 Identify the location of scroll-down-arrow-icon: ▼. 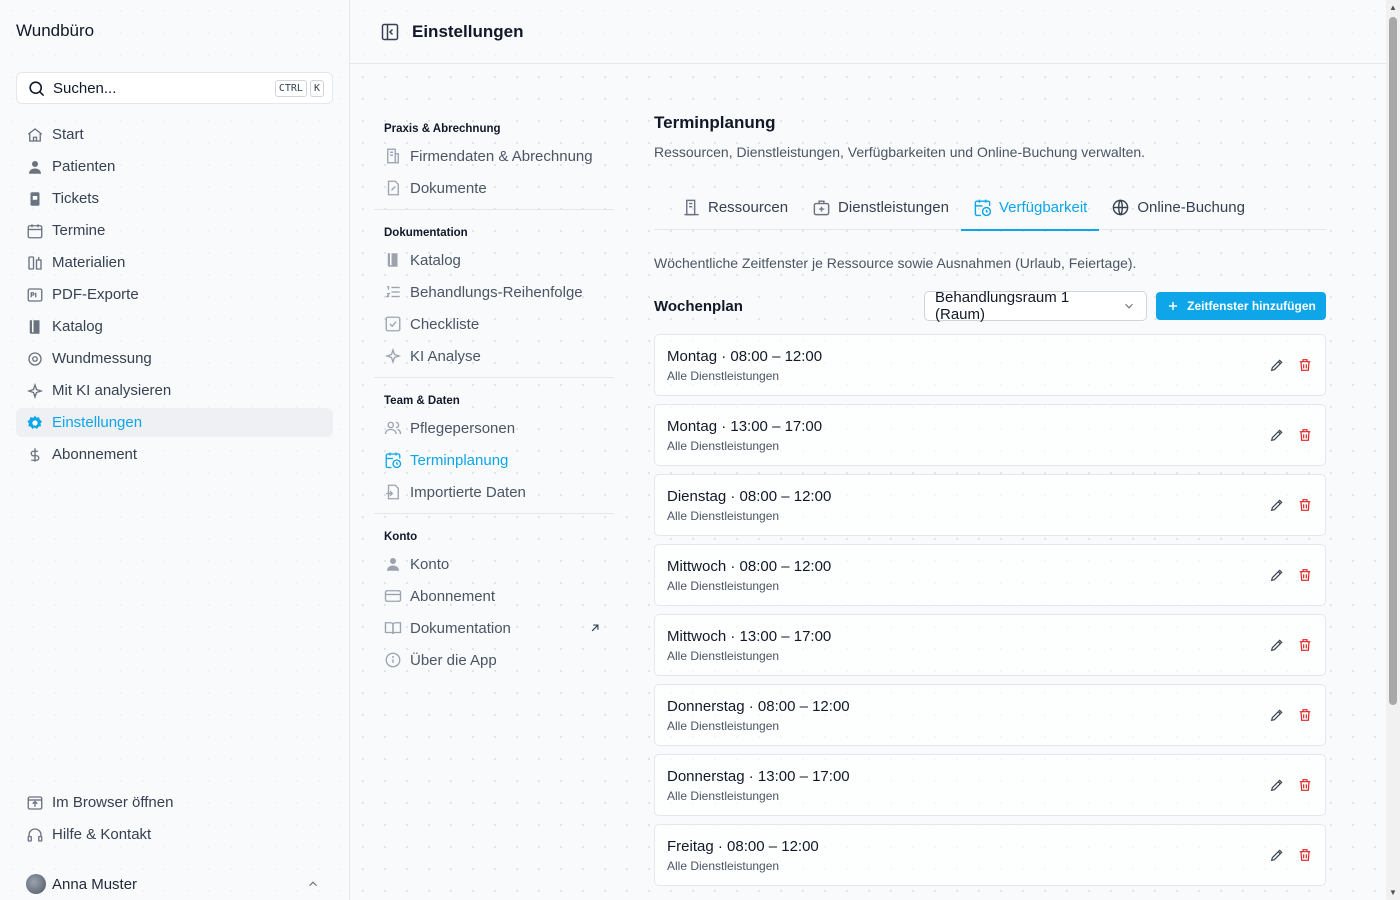
(1393, 892).